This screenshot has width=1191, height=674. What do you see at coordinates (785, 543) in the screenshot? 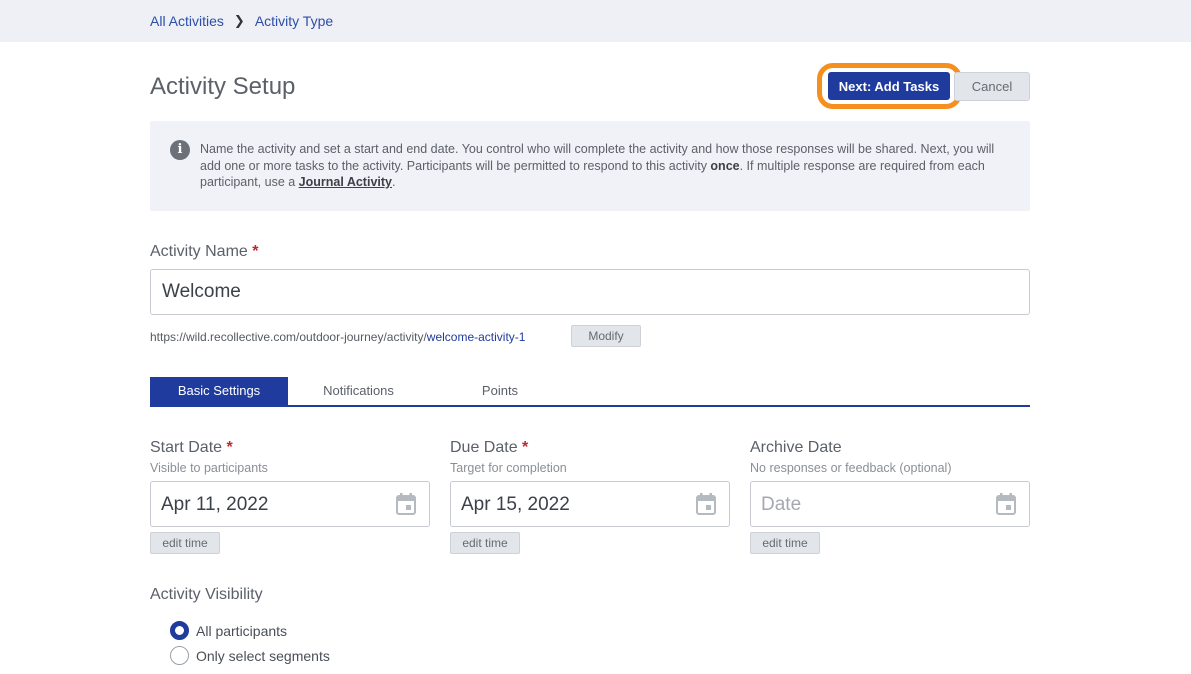
I see `archive-edit-time-button: edit time` at bounding box center [785, 543].